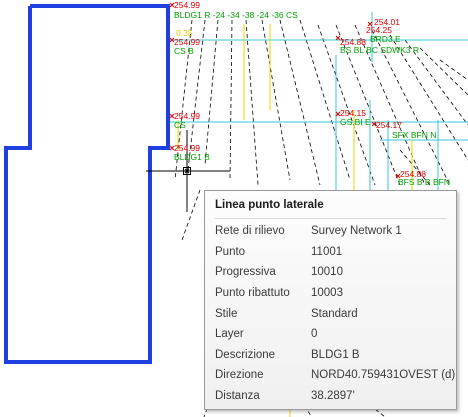  I want to click on property-key: Punto, so click(230, 251).